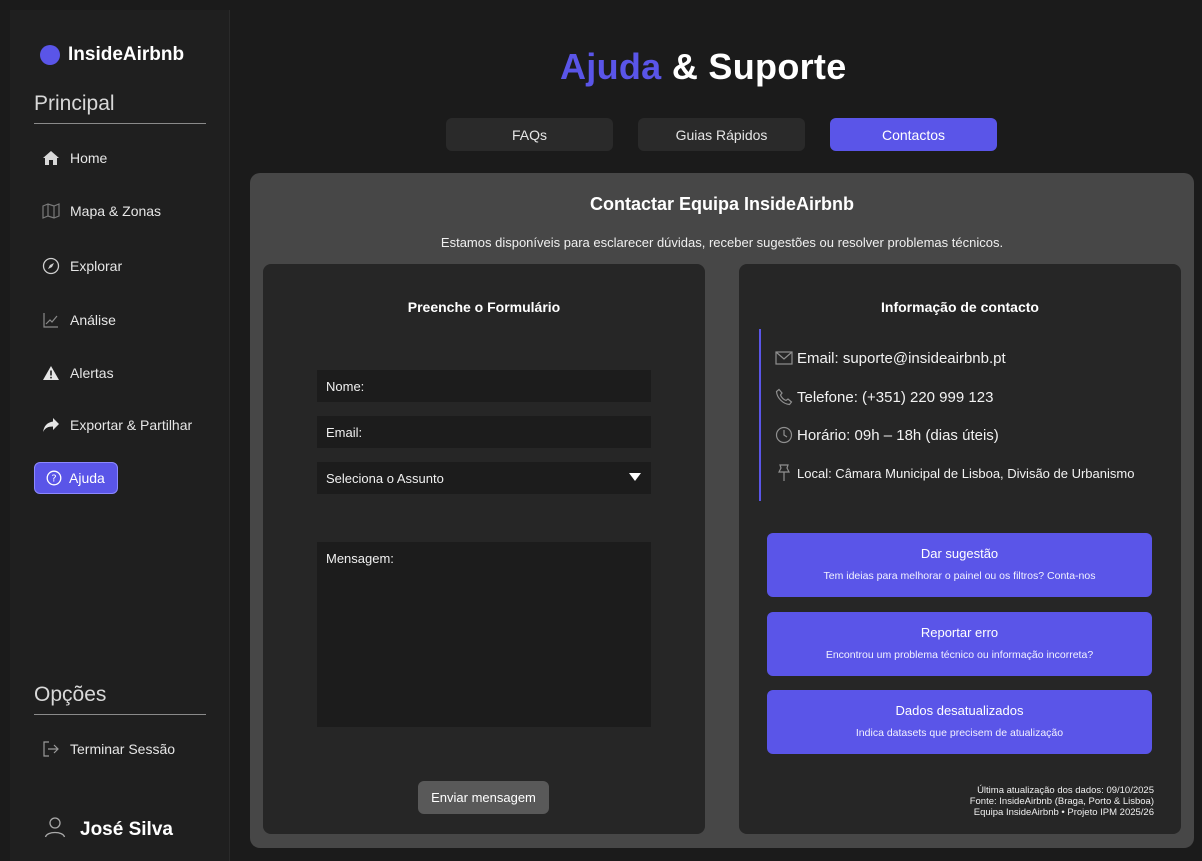  What do you see at coordinates (959, 710) in the screenshot?
I see `outdated-data-title: Dados desatualizados` at bounding box center [959, 710].